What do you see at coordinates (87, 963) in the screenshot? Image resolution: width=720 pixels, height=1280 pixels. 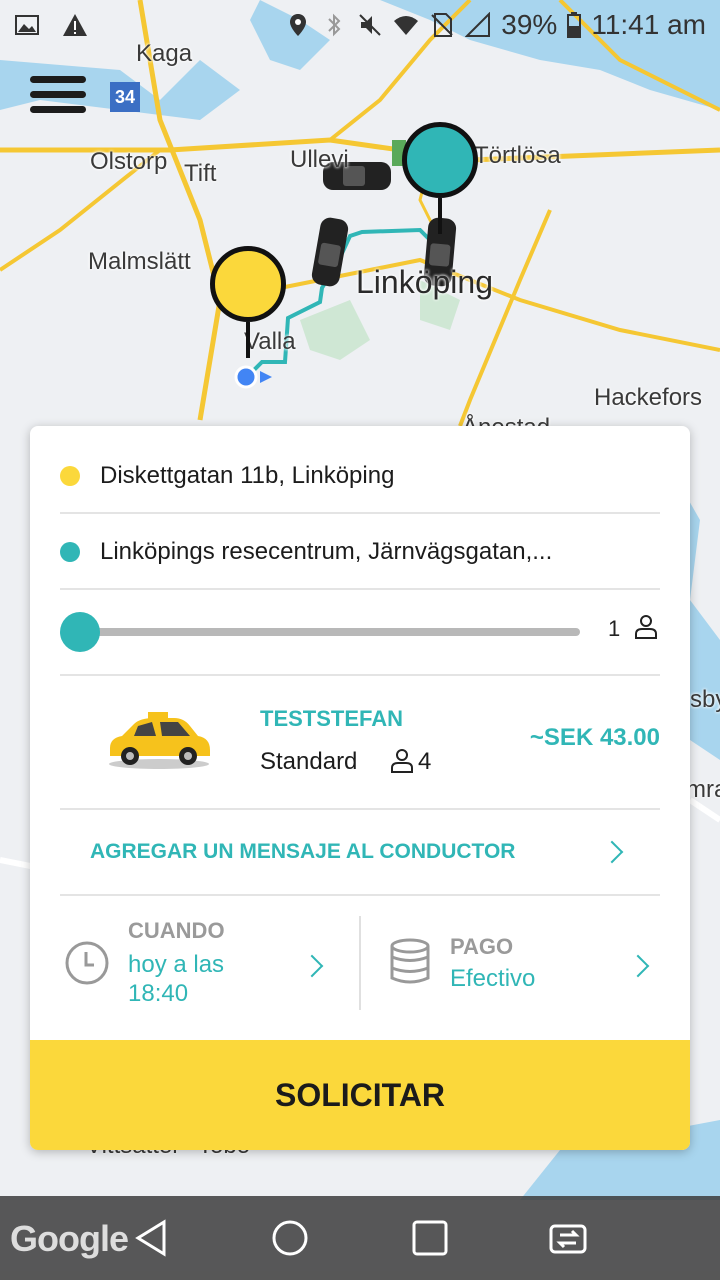 I see `clock-icon` at bounding box center [87, 963].